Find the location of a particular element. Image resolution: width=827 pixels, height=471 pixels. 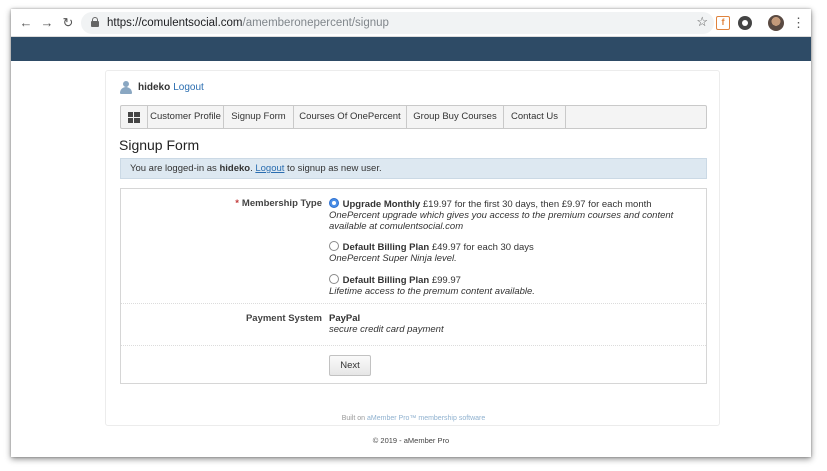

membership-label-text: Membership Type is located at coordinates (281, 203).